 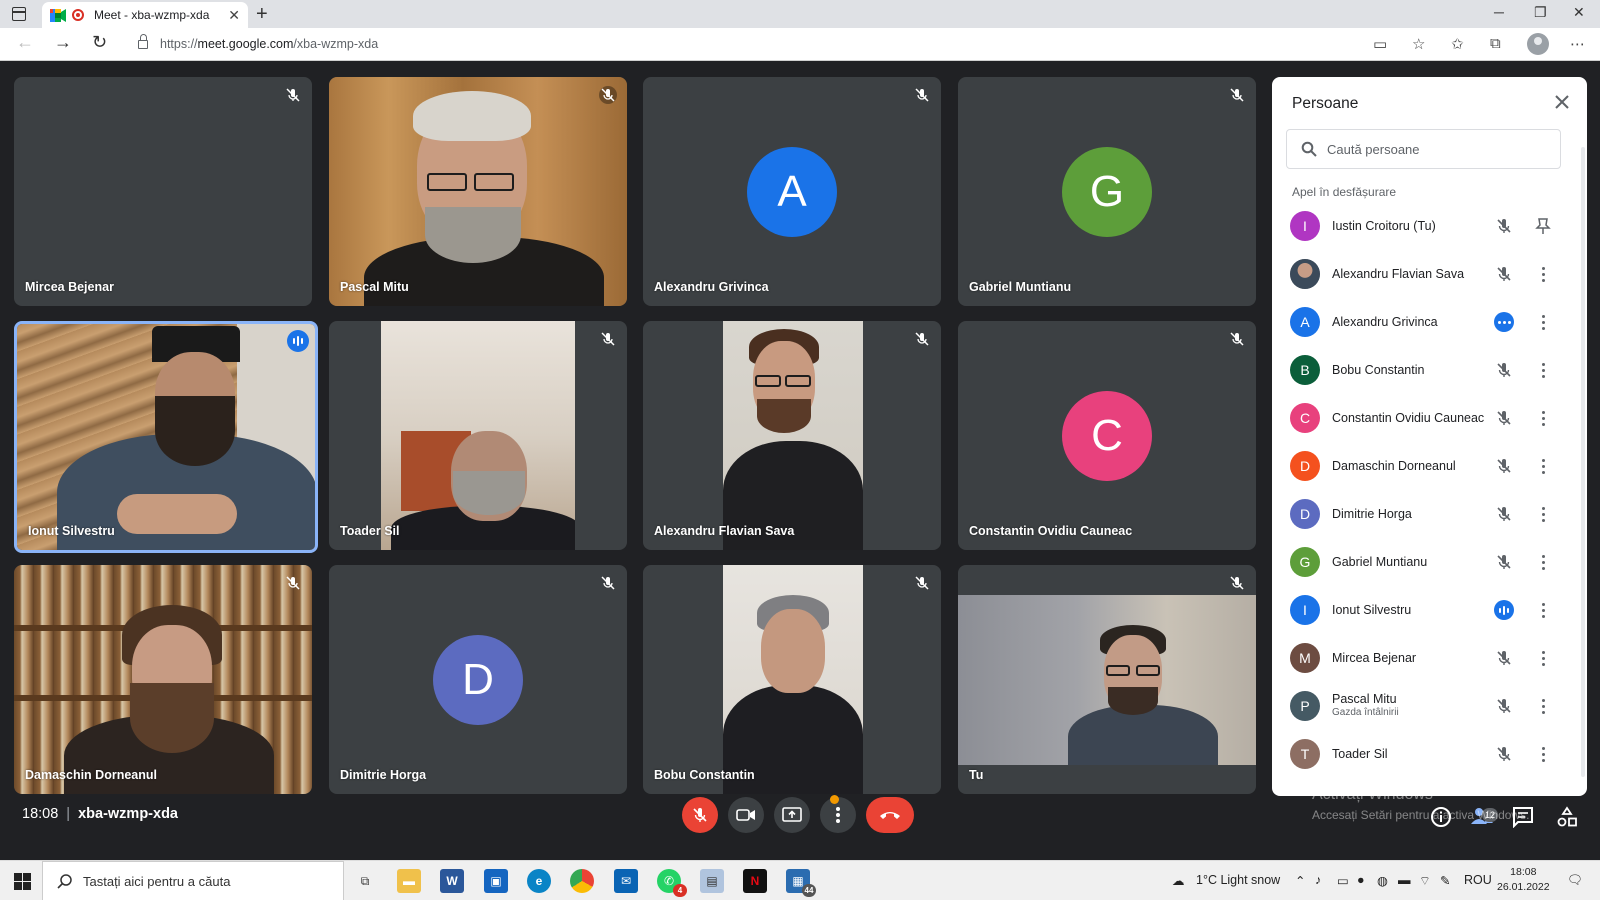 I want to click on present-screen-button, so click(x=792, y=815).